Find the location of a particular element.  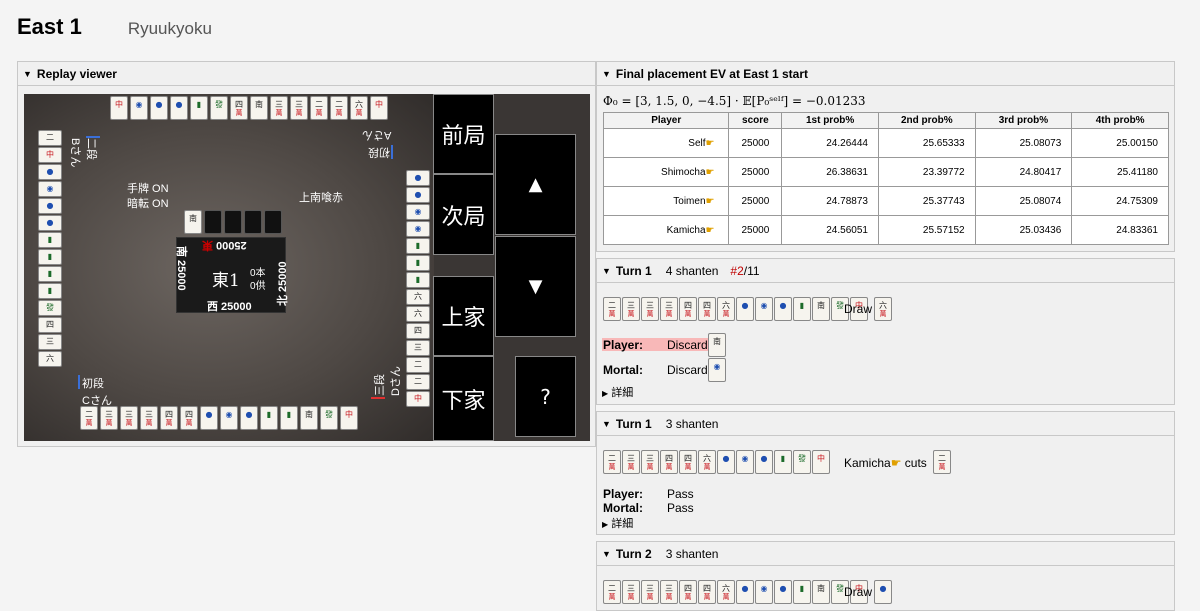

mahjong-tile: ◉ is located at coordinates (50, 189).